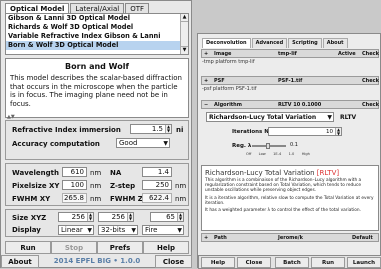 The image size is (381, 269). I want to click on accuracy-select: Good ▼, so click(143, 143).